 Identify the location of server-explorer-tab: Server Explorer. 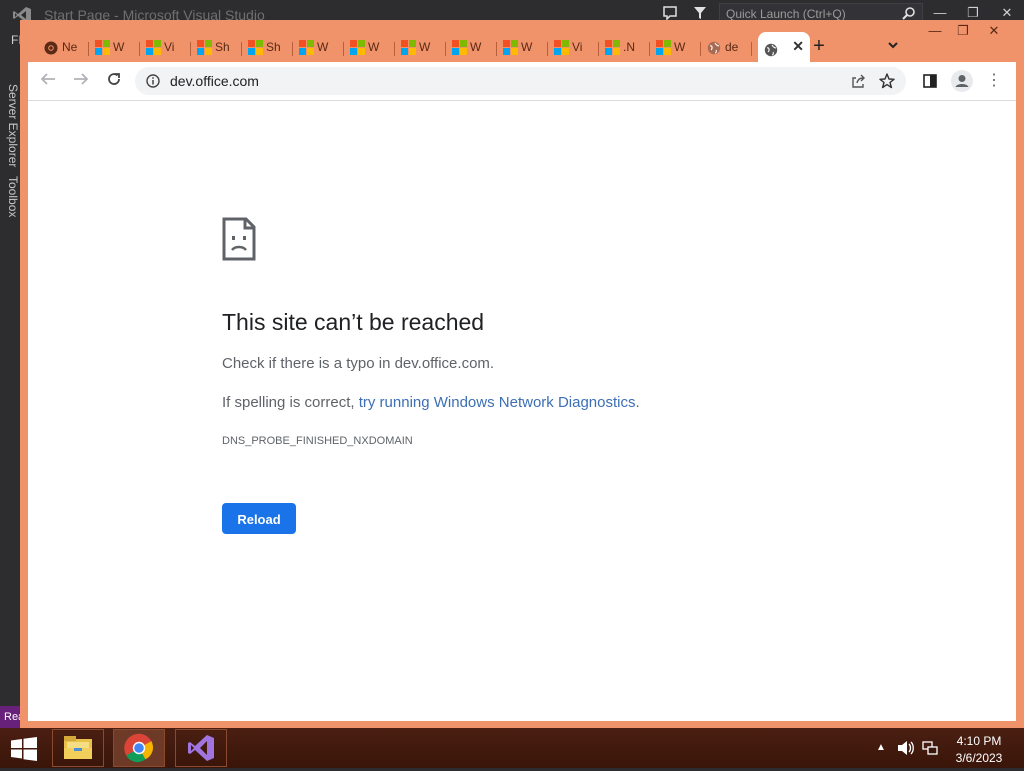
(13, 125).